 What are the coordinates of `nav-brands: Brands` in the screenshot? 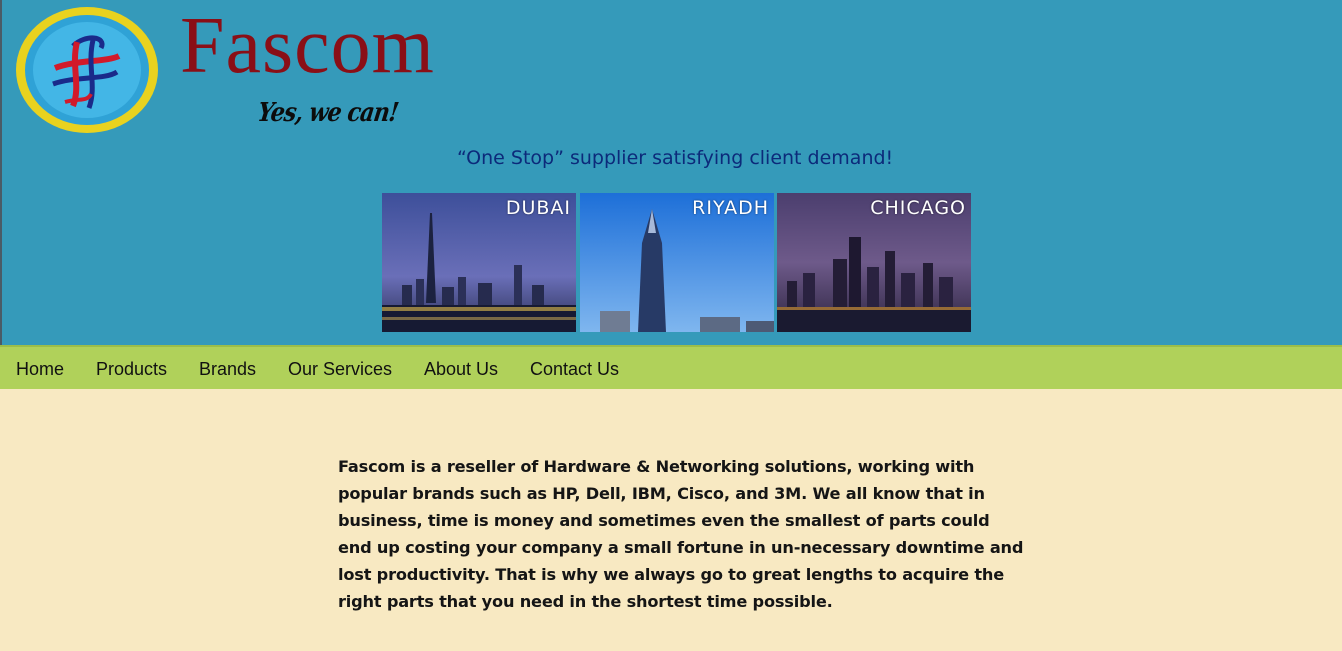 It's located at (227, 369).